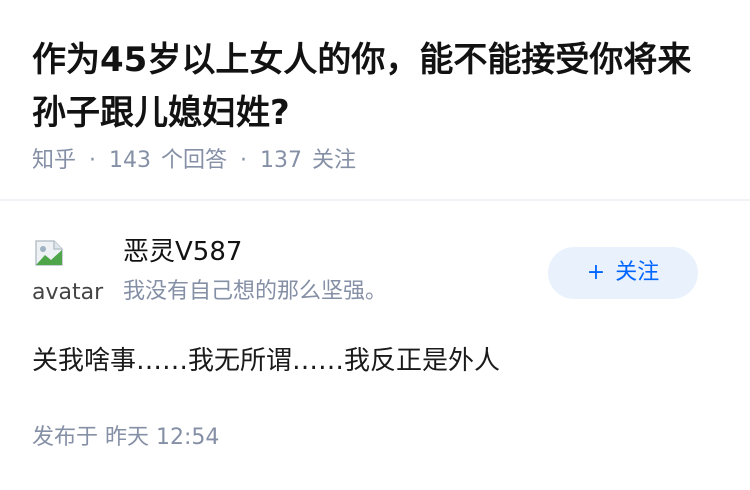  What do you see at coordinates (182, 252) in the screenshot?
I see `author-name: 恶灵V587` at bounding box center [182, 252].